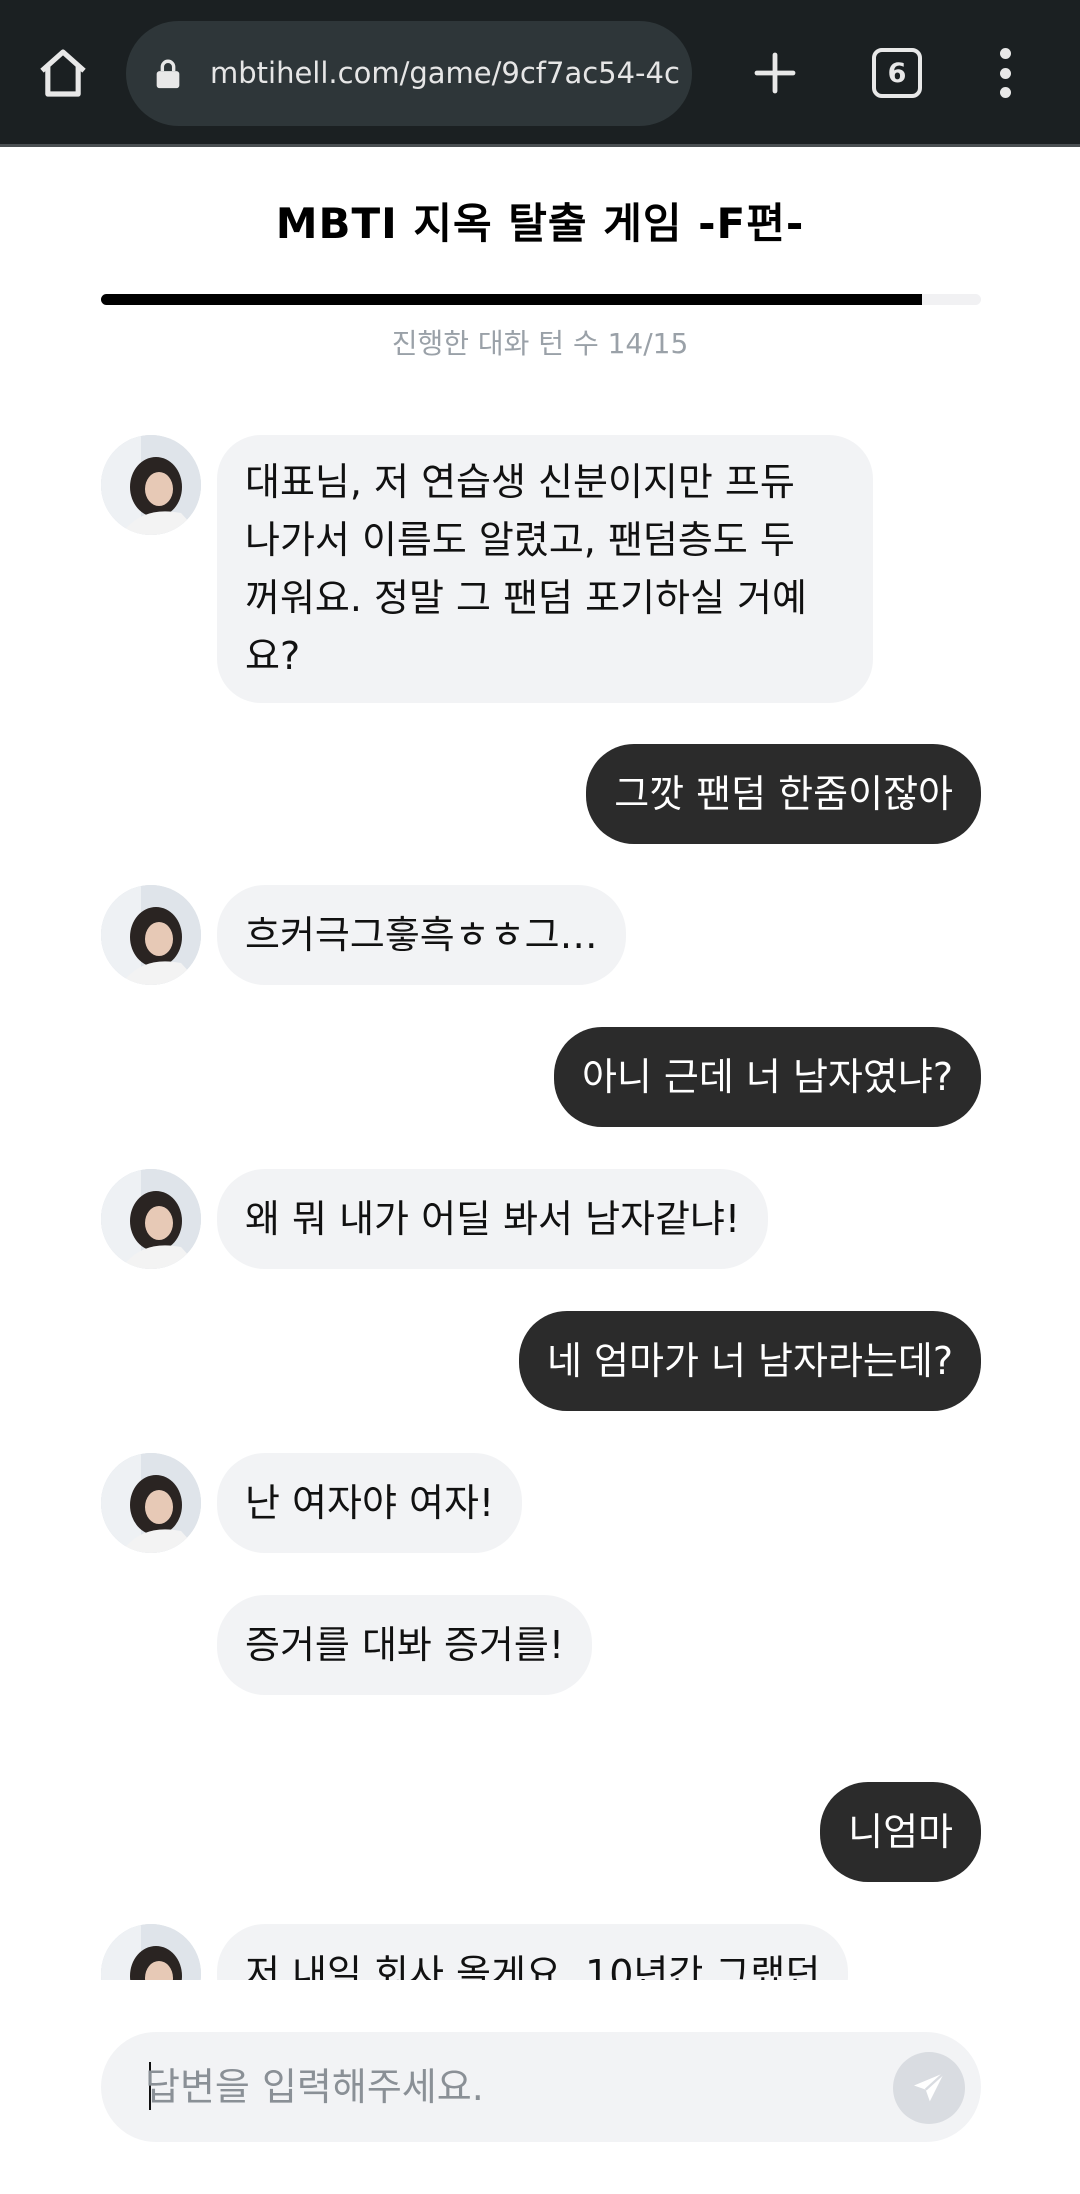  I want to click on page-title: MBTI 지옥 탈출 게임 -F편-, so click(540, 223).